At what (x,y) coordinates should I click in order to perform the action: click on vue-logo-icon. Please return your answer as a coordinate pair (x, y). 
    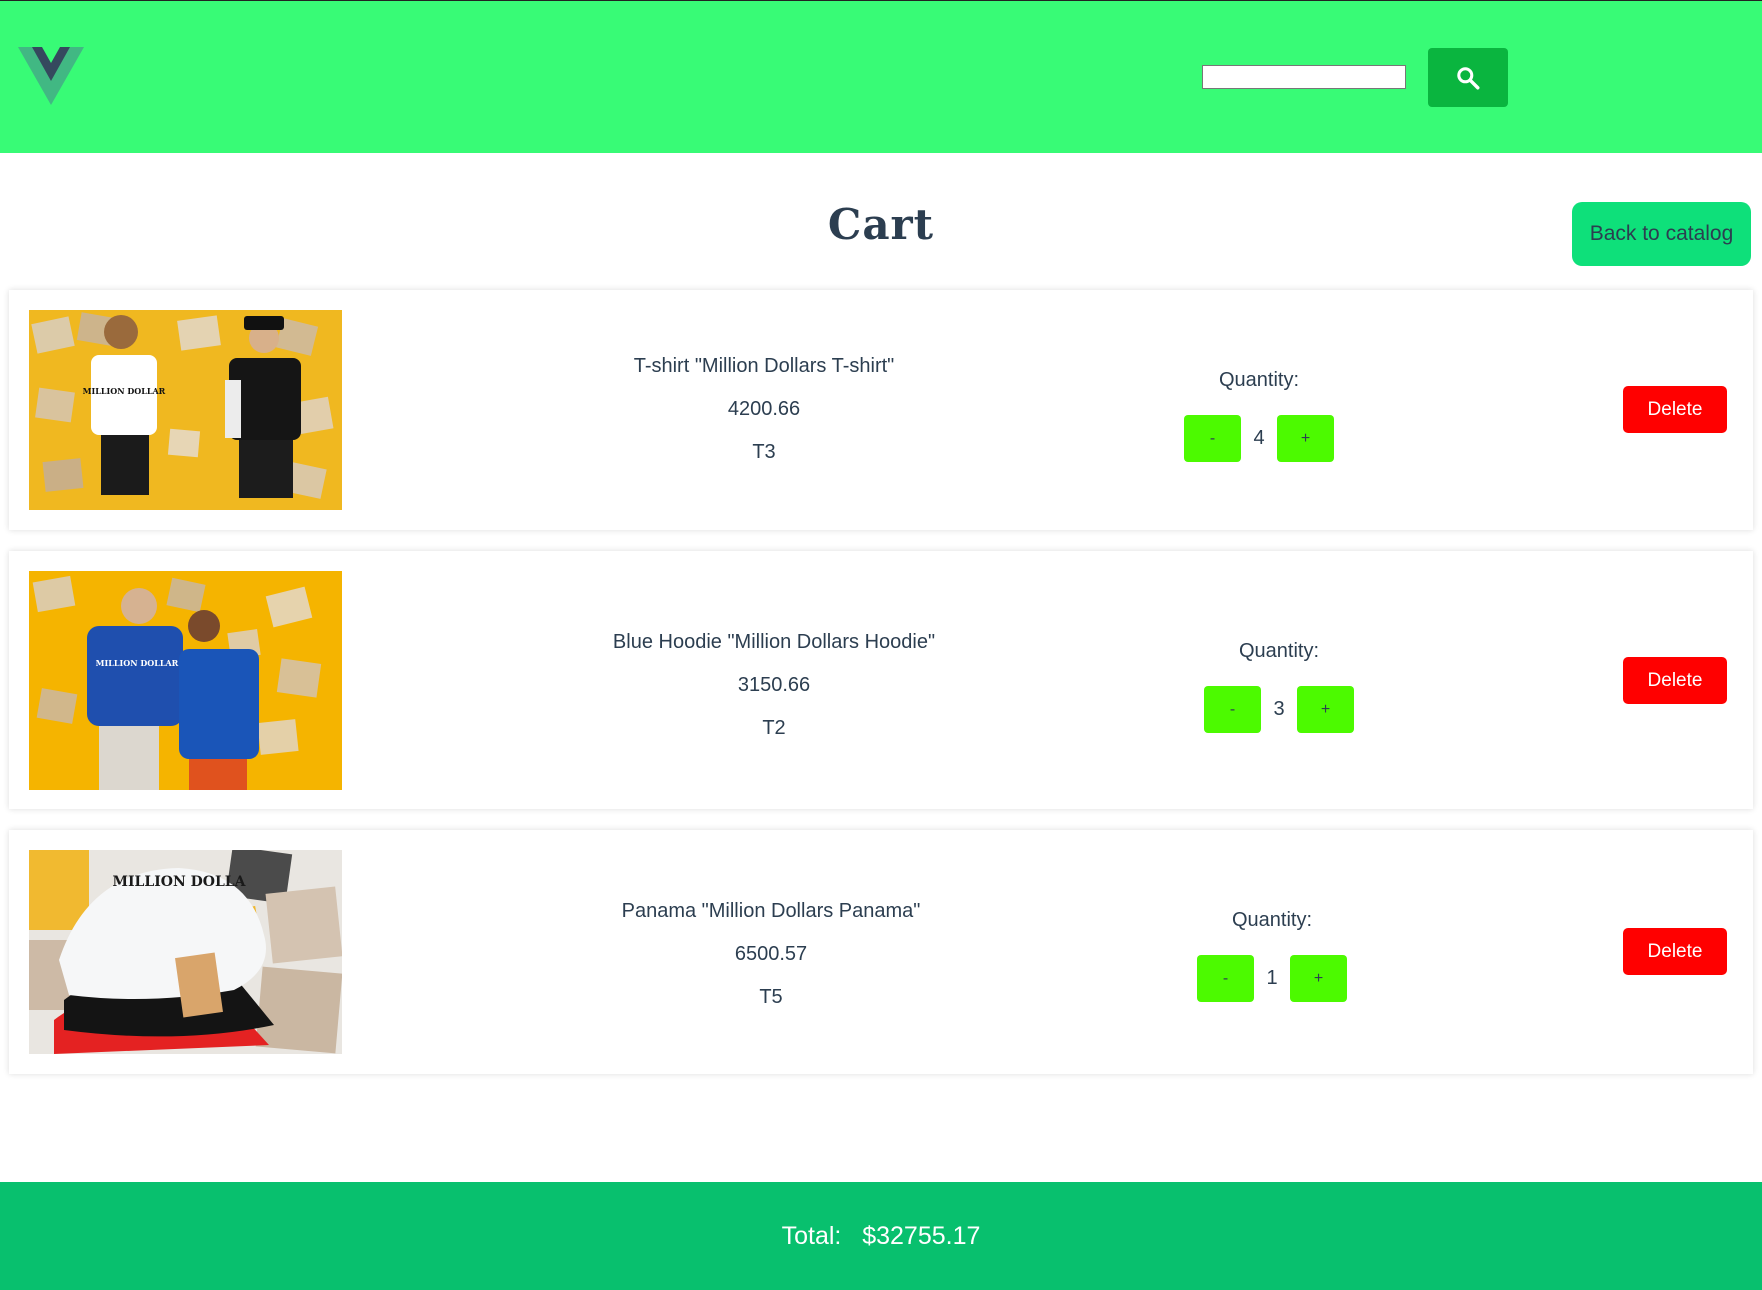
    Looking at the image, I should click on (51, 76).